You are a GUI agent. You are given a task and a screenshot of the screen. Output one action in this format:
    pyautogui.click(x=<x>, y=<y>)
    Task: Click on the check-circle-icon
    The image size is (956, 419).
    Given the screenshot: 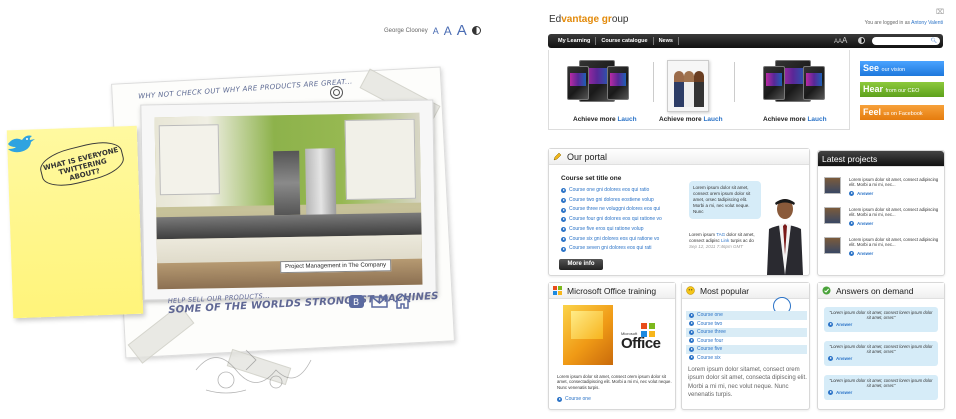 What is the action you would take?
    pyautogui.click(x=826, y=290)
    